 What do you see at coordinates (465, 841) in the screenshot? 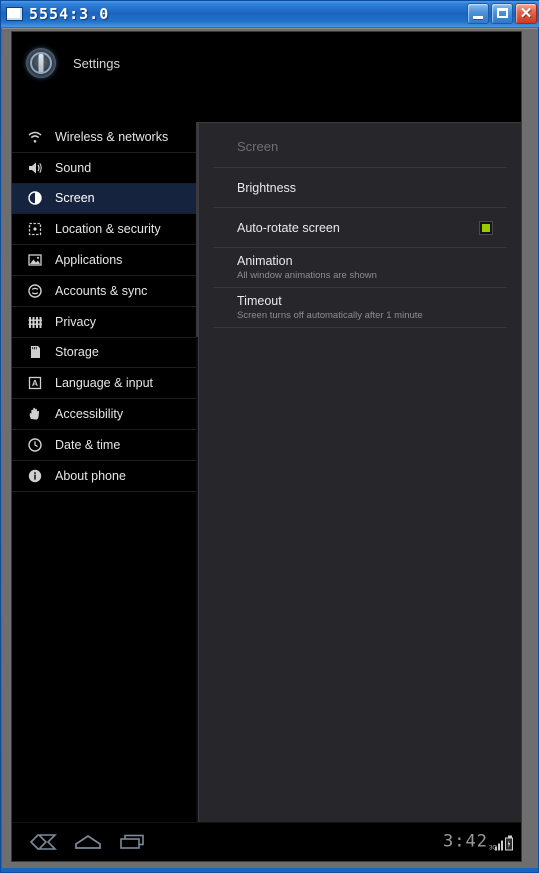
I see `status-clock: 3:42` at bounding box center [465, 841].